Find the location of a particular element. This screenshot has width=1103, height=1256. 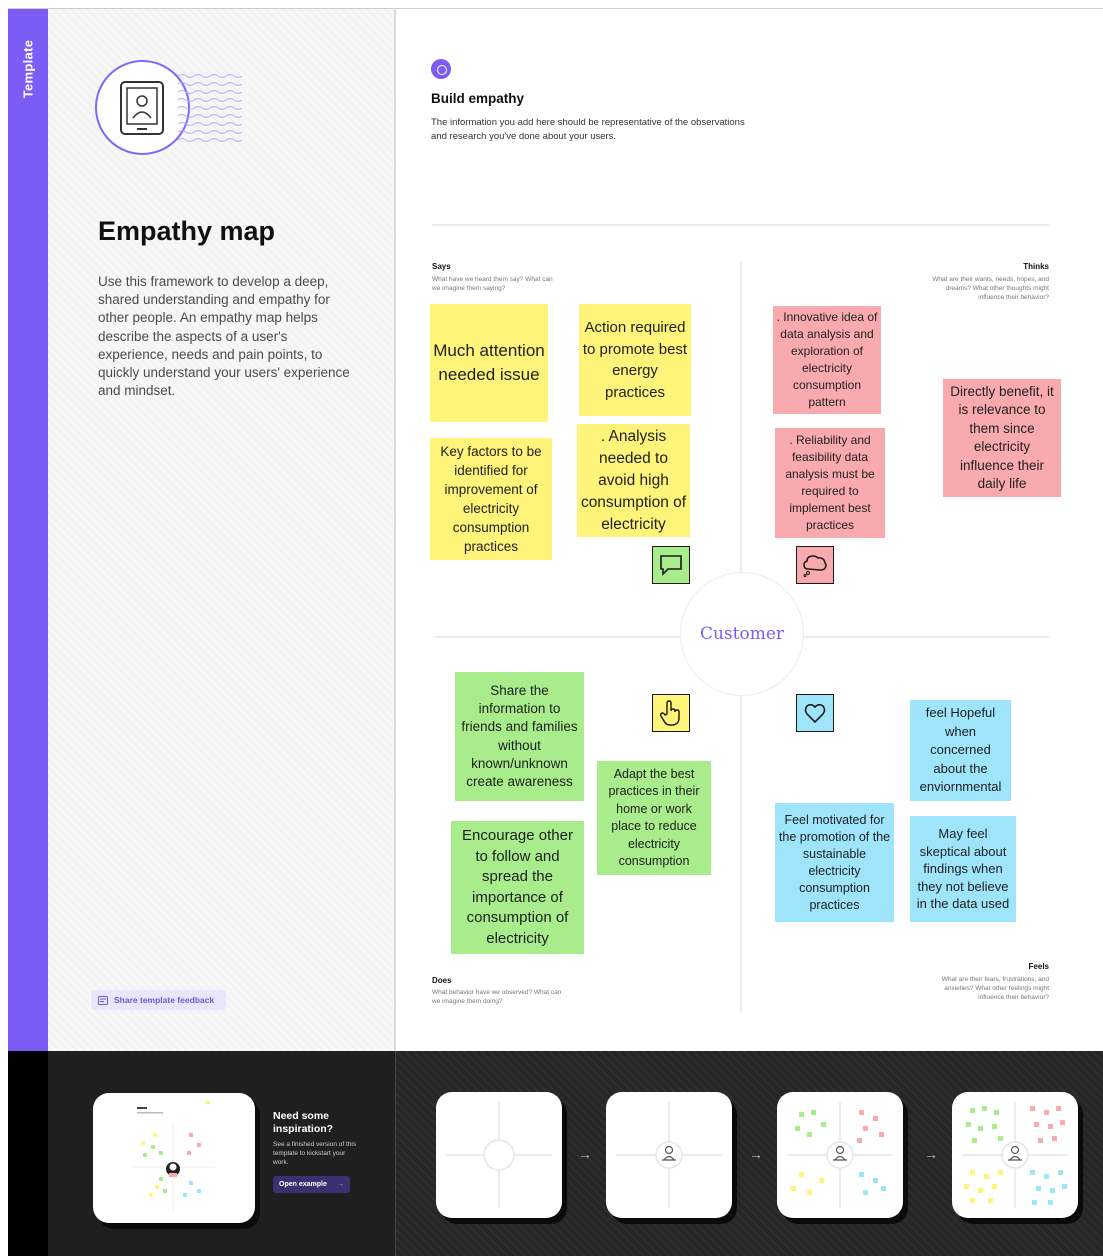

pointing-hand-icon is located at coordinates (671, 713).